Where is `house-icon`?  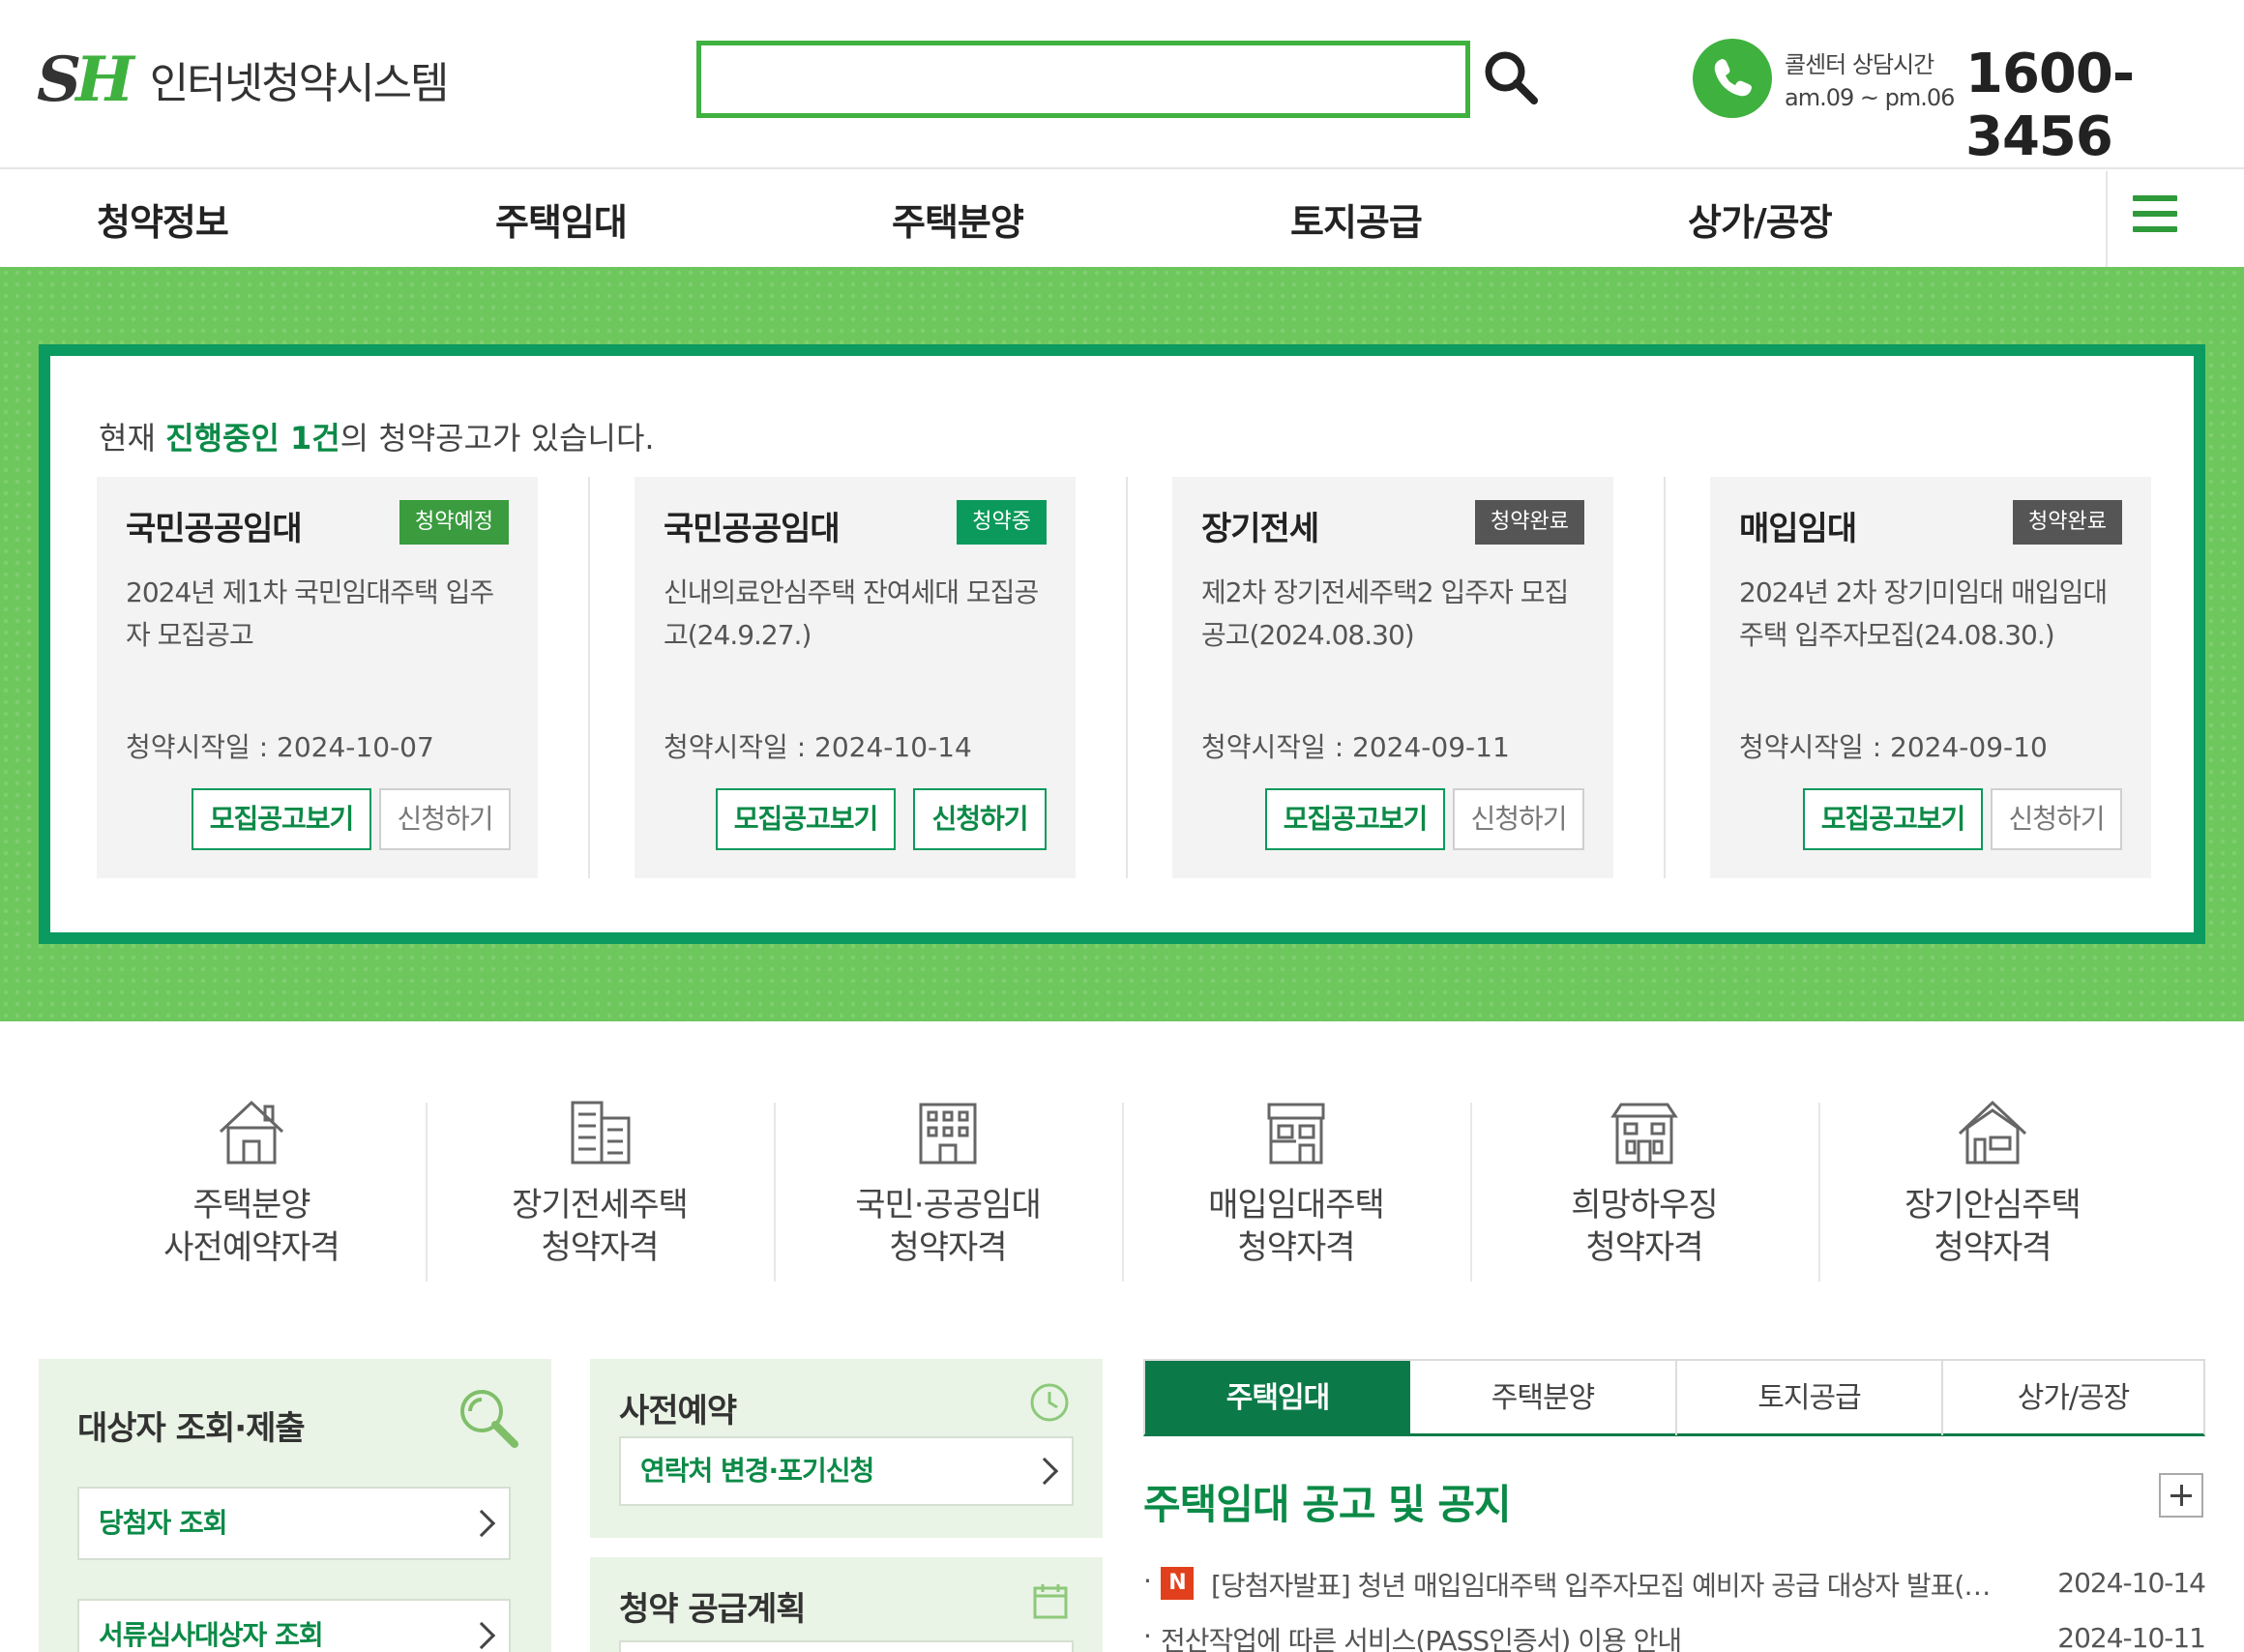
house-icon is located at coordinates (252, 1132).